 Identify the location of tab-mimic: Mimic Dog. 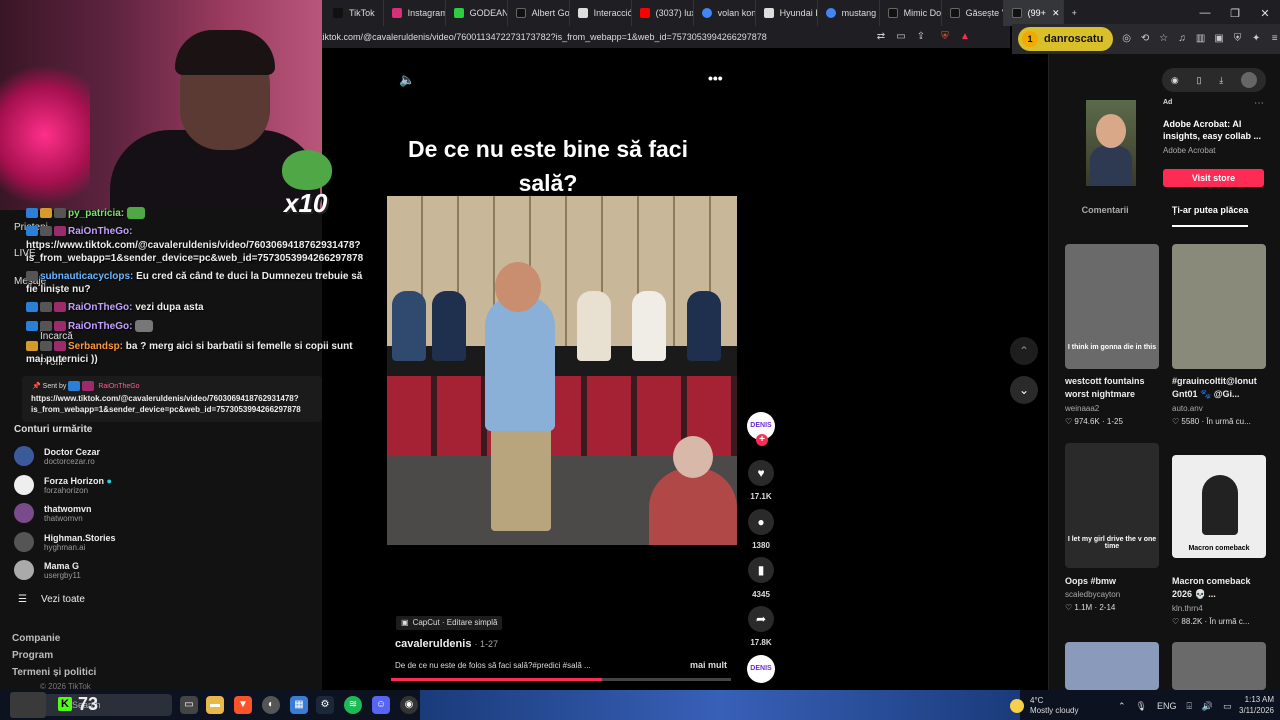
(911, 13).